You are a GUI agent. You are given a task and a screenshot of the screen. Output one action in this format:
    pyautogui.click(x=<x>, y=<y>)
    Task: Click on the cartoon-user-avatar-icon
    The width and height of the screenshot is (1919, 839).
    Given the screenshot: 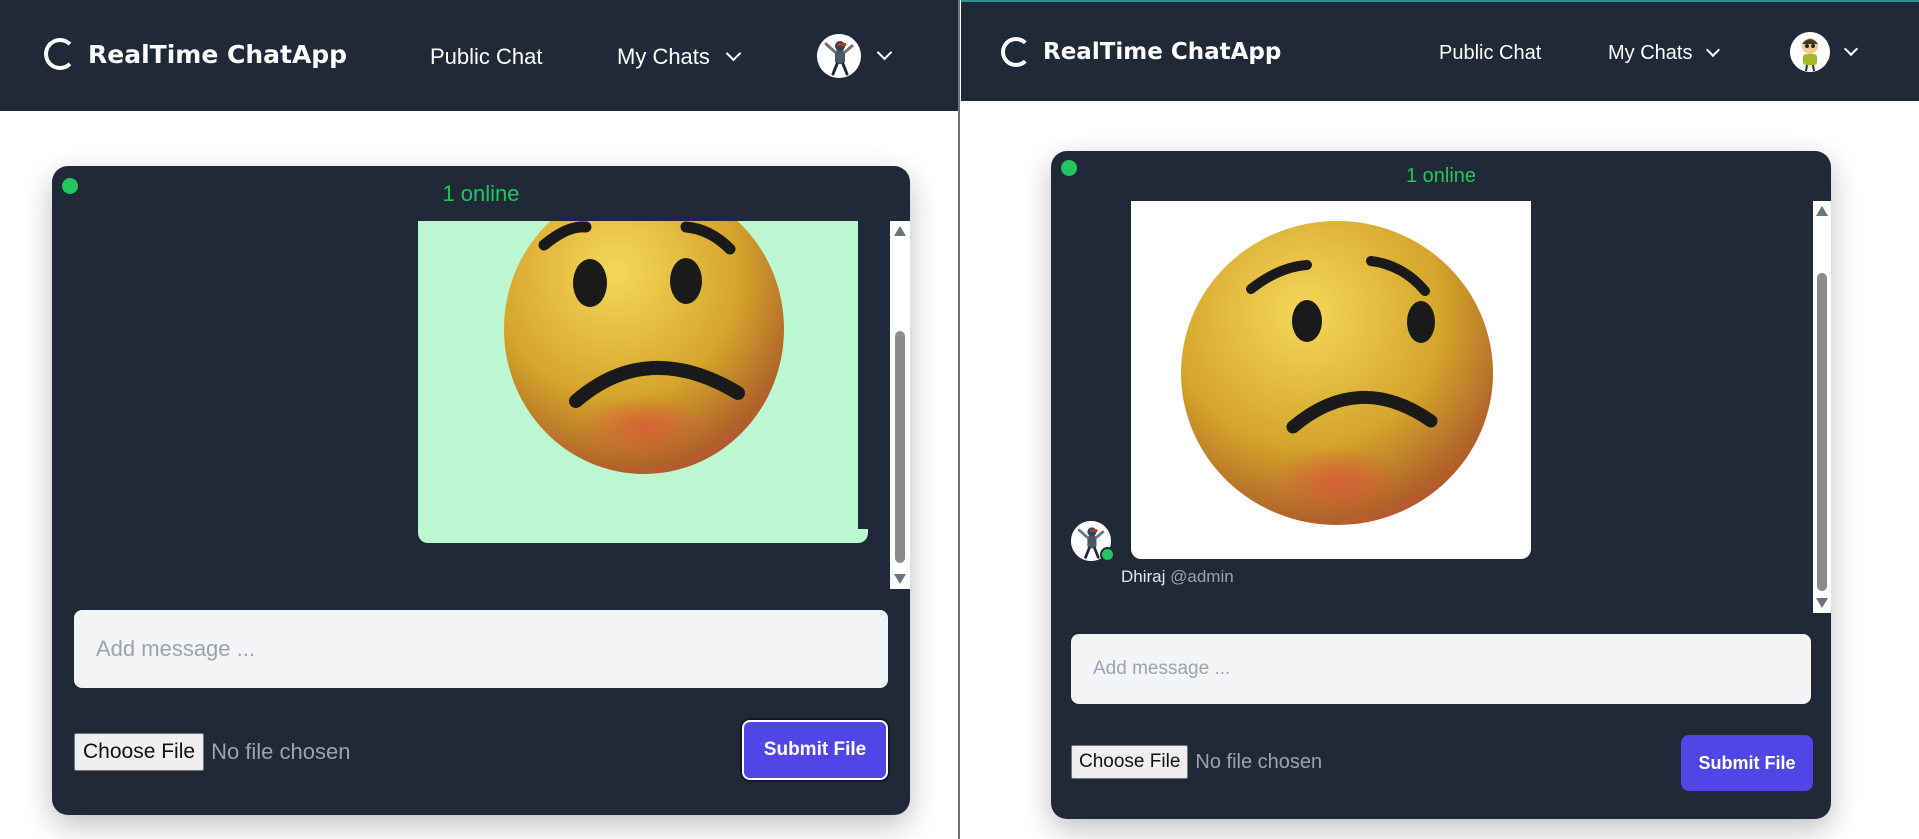 What is the action you would take?
    pyautogui.click(x=1810, y=52)
    